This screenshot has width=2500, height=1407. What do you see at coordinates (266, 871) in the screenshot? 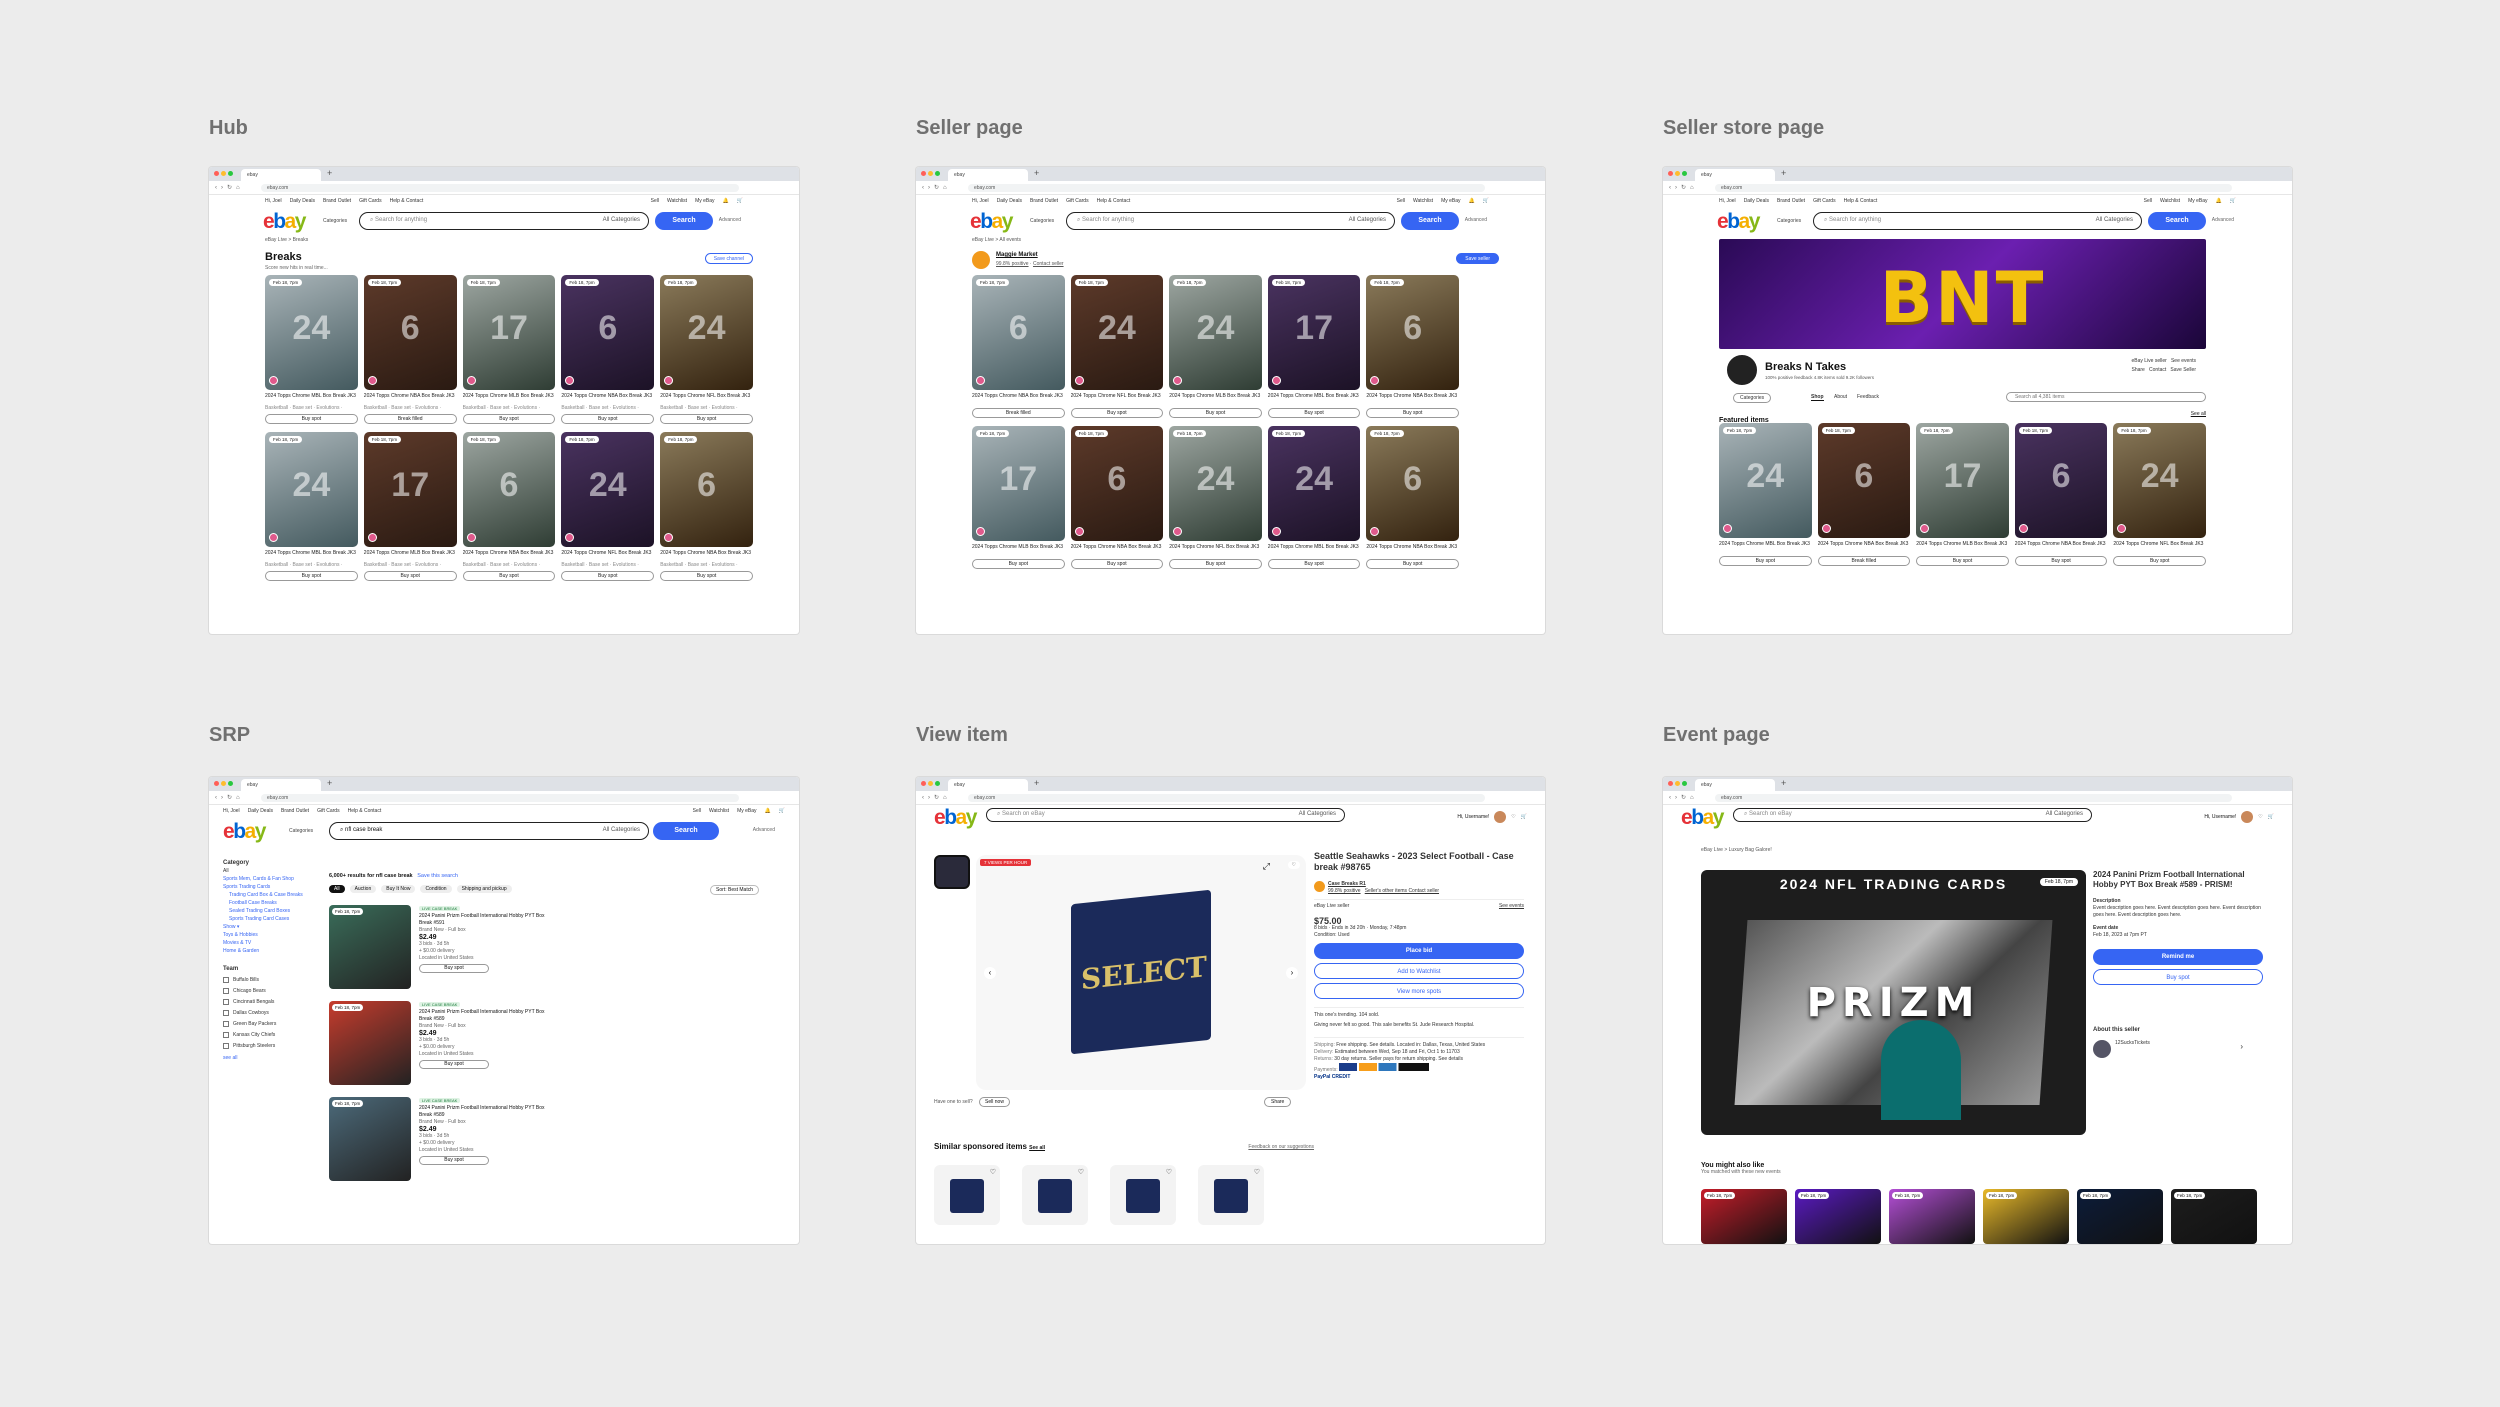
I see `category-link: All` at bounding box center [266, 871].